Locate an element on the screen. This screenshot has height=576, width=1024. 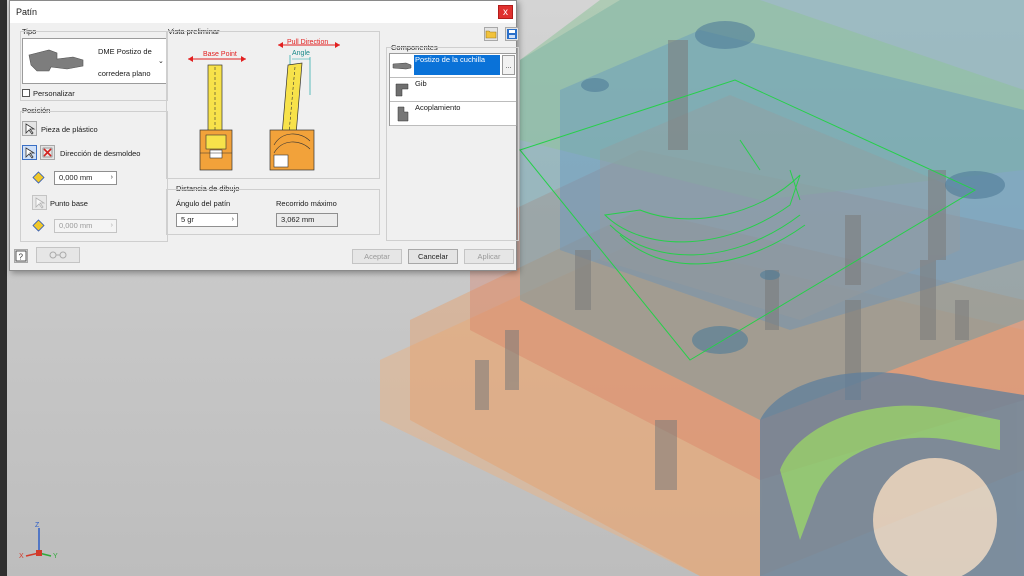
slider-angle-value: 5 gr is located at coordinates (187, 219).